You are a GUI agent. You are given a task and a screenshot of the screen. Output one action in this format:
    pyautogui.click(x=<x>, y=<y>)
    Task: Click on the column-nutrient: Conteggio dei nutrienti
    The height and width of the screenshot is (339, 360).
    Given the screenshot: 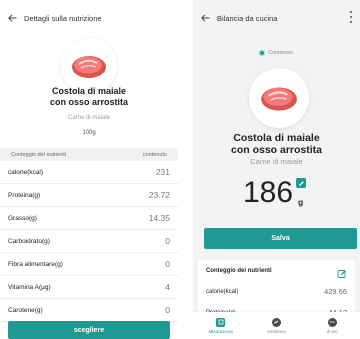 What is the action you would take?
    pyautogui.click(x=39, y=154)
    